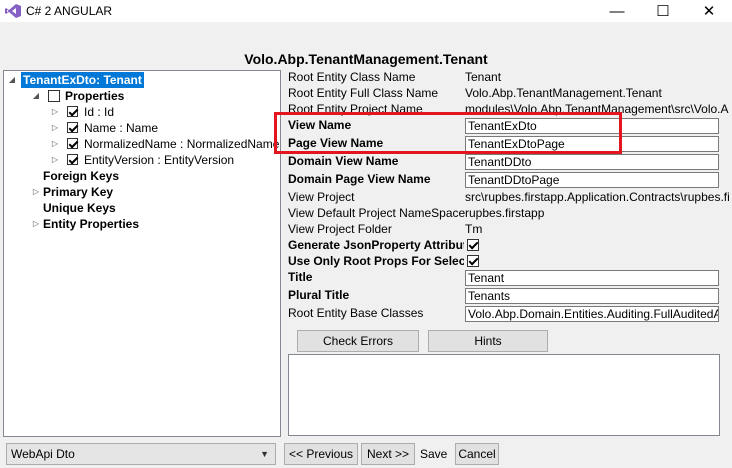 This screenshot has width=732, height=468. I want to click on chevron-down-icon: ▼, so click(264, 454).